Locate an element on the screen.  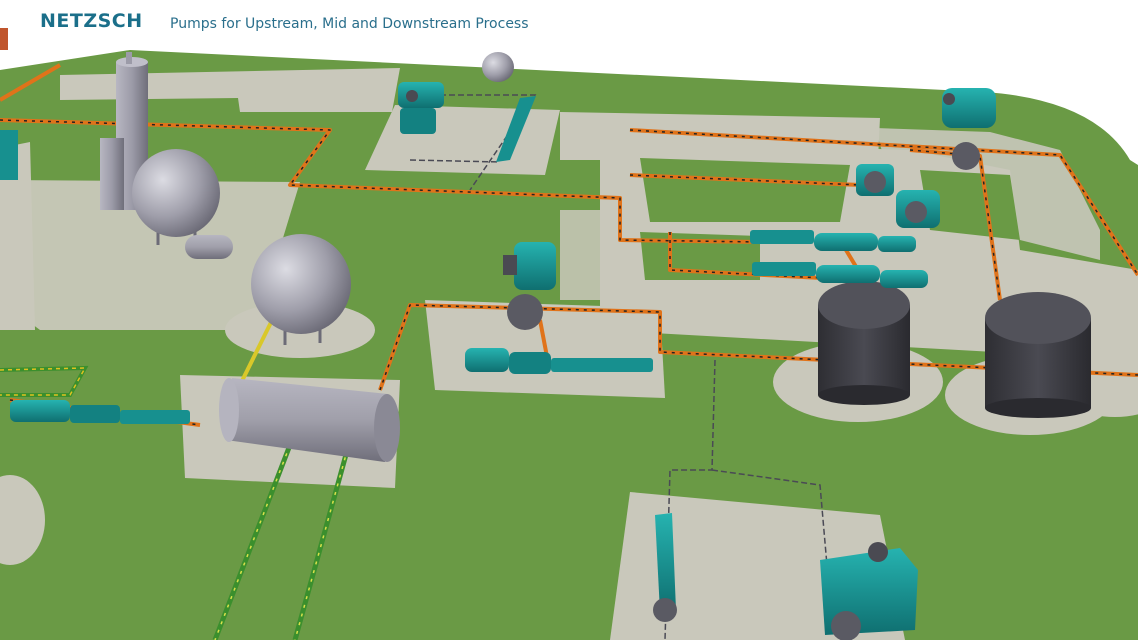
pump-unit-top-right-c is located at coordinates (918, 209).